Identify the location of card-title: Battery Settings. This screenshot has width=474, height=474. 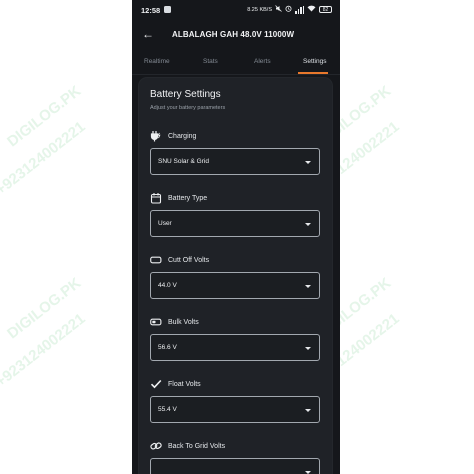
(185, 94).